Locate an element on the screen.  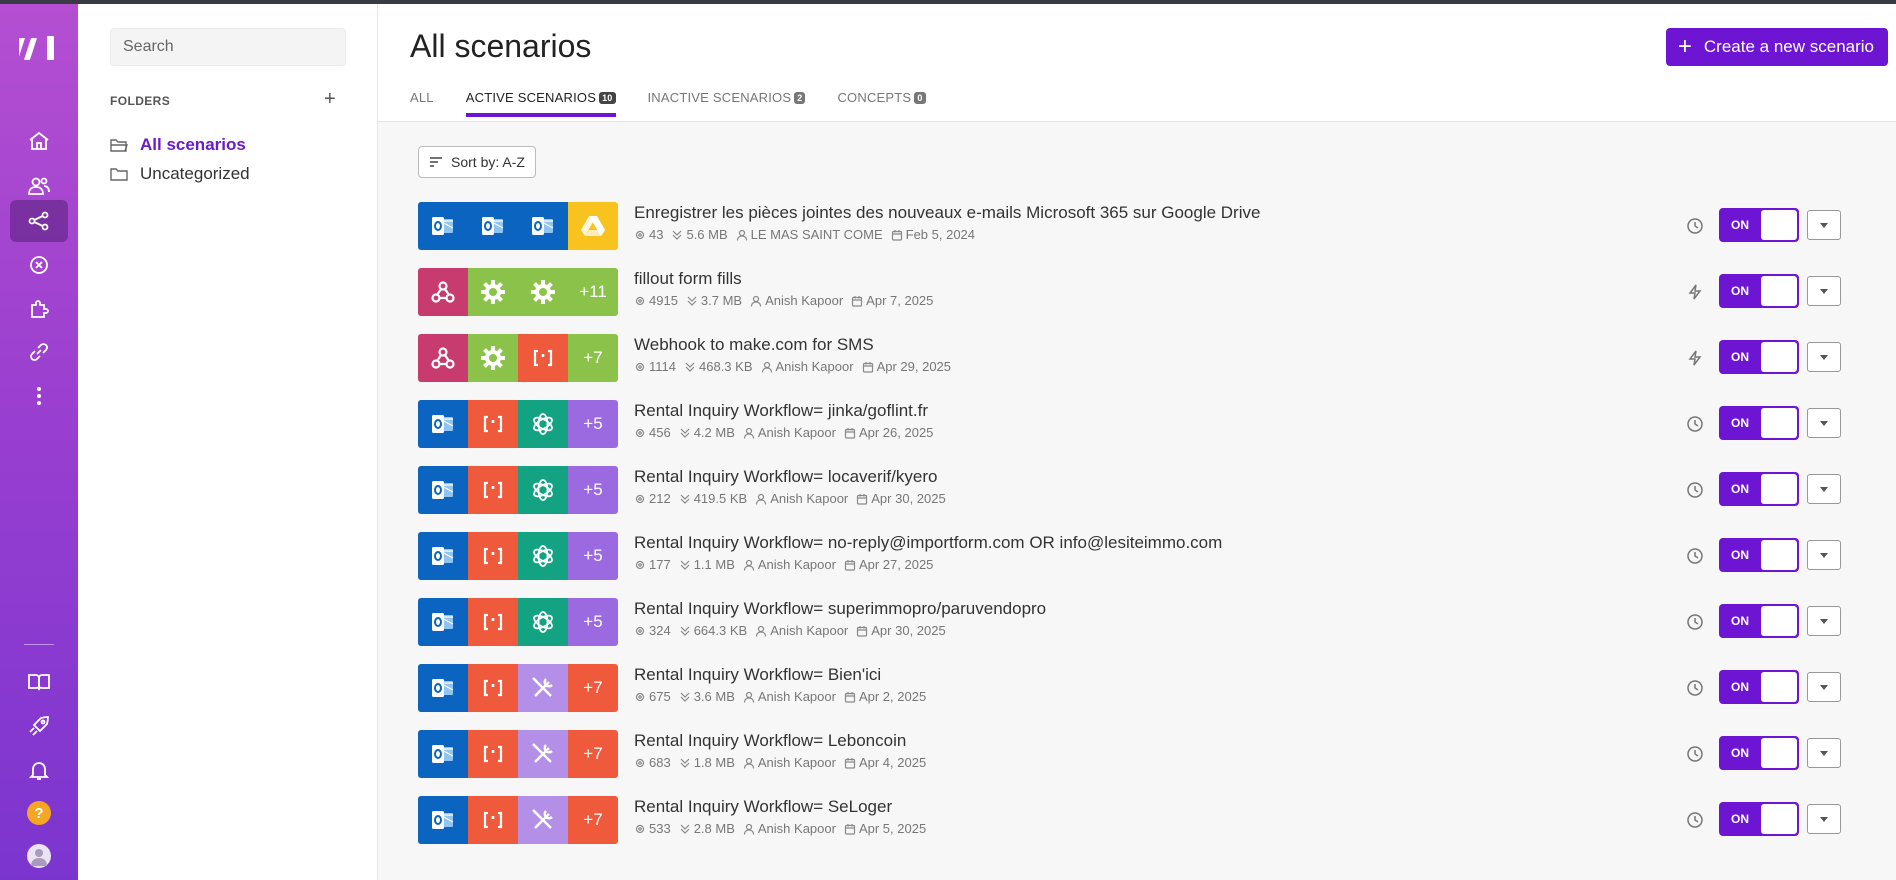
scenario-name: Webhook to make.com for SMS is located at coordinates (754, 345).